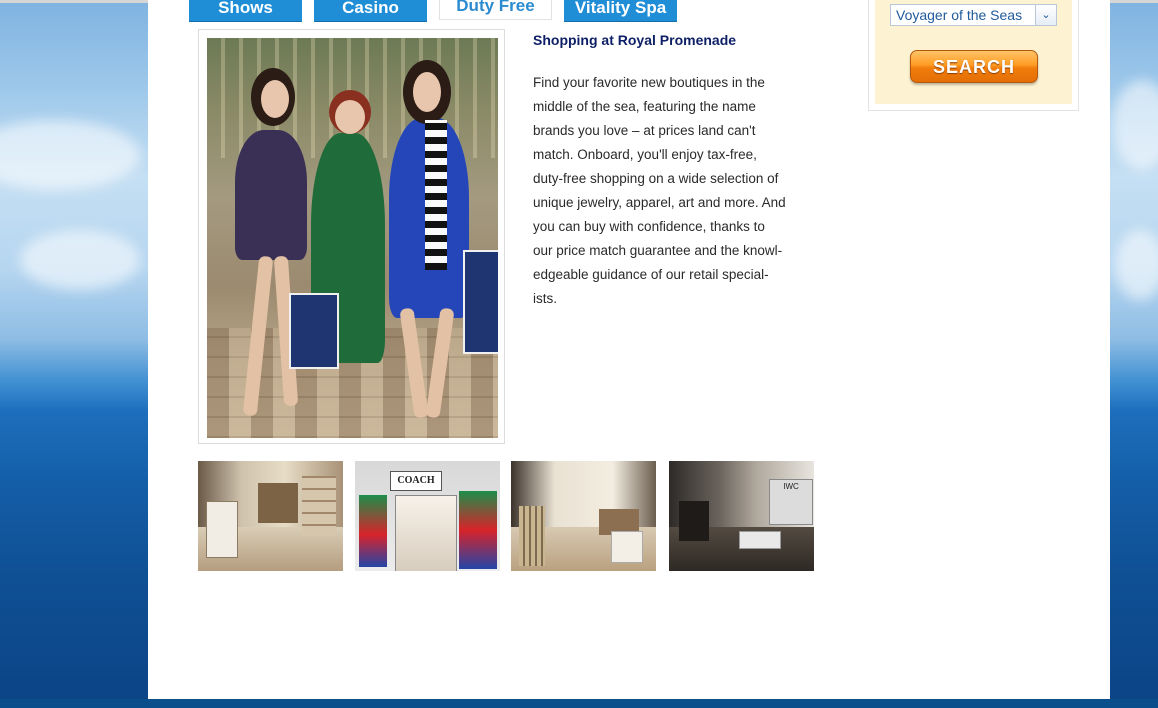 This screenshot has height=708, width=1158. What do you see at coordinates (416, 481) in the screenshot?
I see `coach-sign: COACH` at bounding box center [416, 481].